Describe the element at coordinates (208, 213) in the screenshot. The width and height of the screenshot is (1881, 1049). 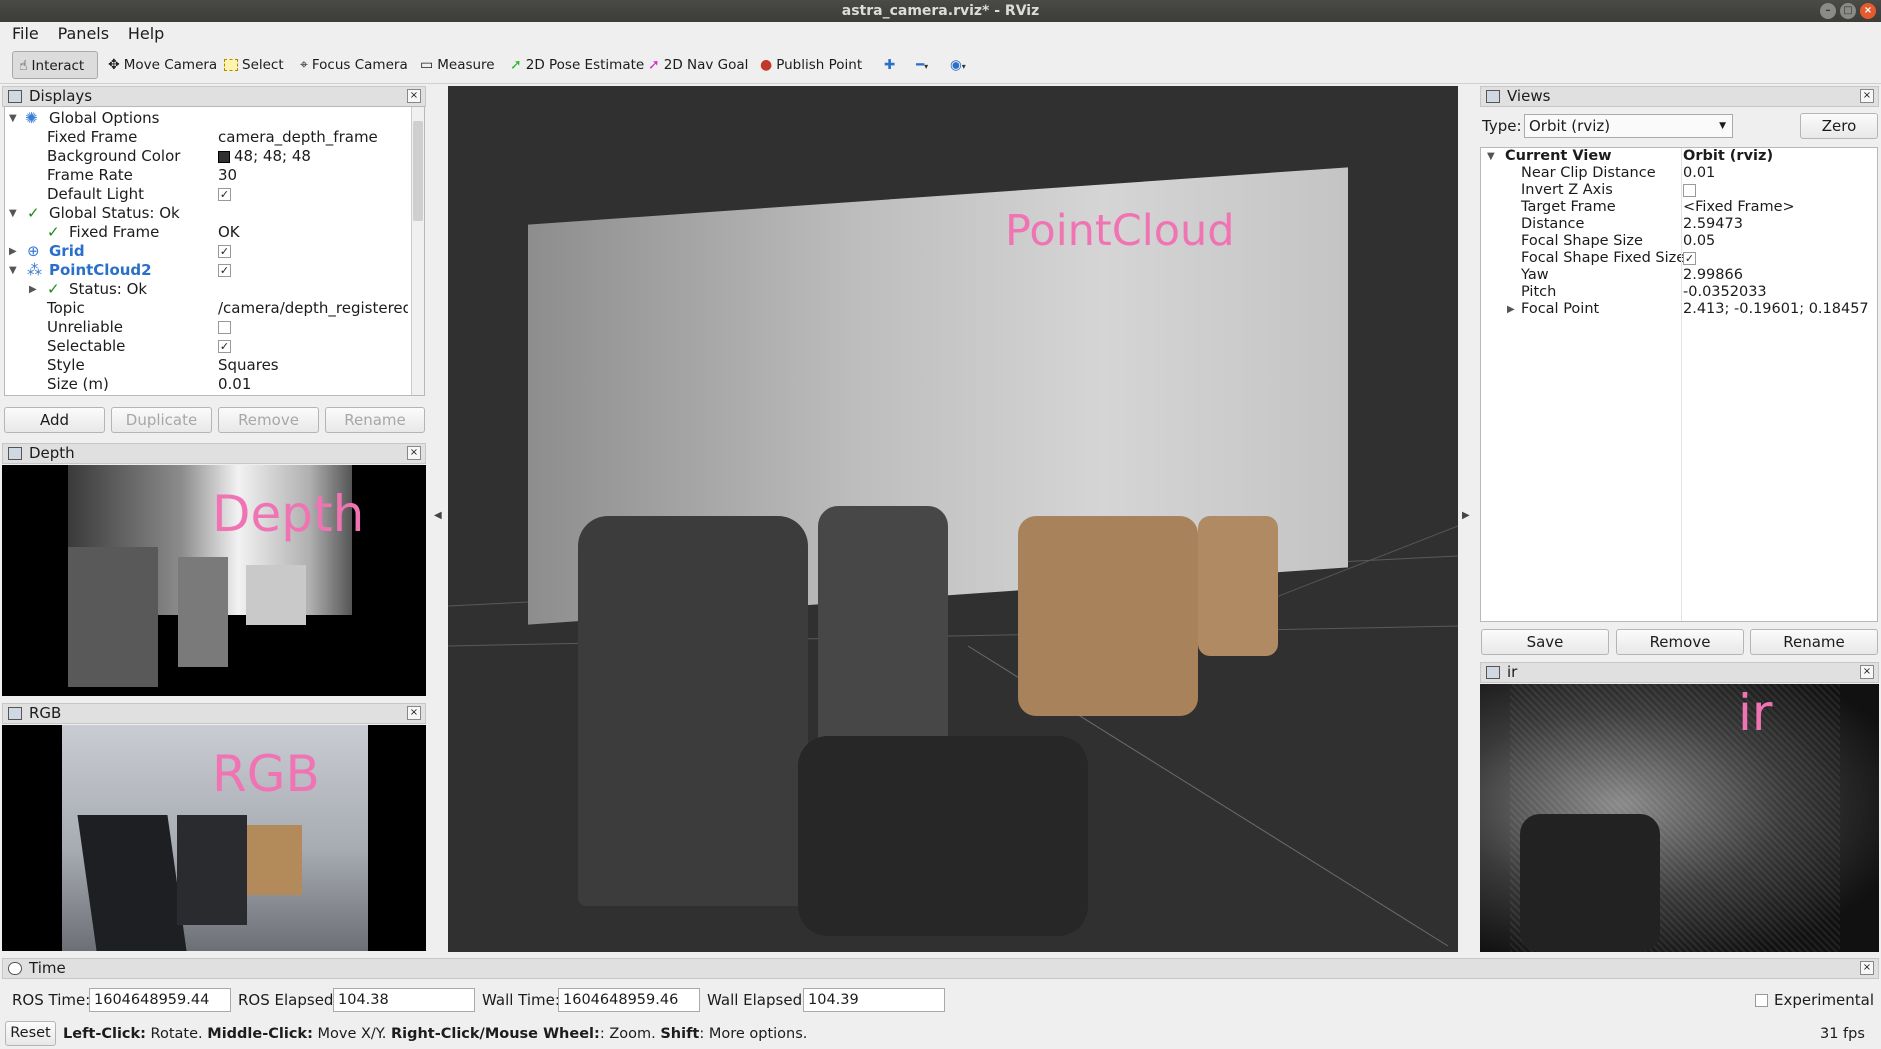
I see `tree-row-global-status: ▼ ✓ Global Status: Ok` at that location.